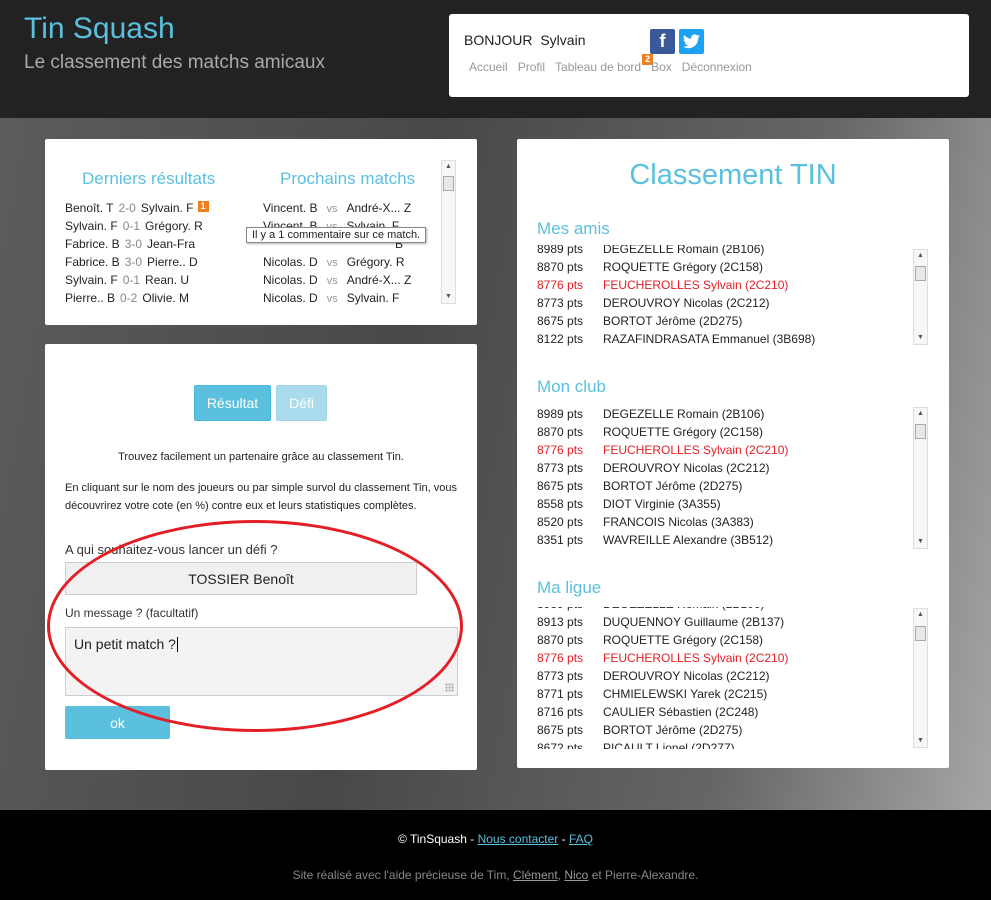  What do you see at coordinates (261, 661) in the screenshot?
I see `message-textarea: Un petit match ?` at bounding box center [261, 661].